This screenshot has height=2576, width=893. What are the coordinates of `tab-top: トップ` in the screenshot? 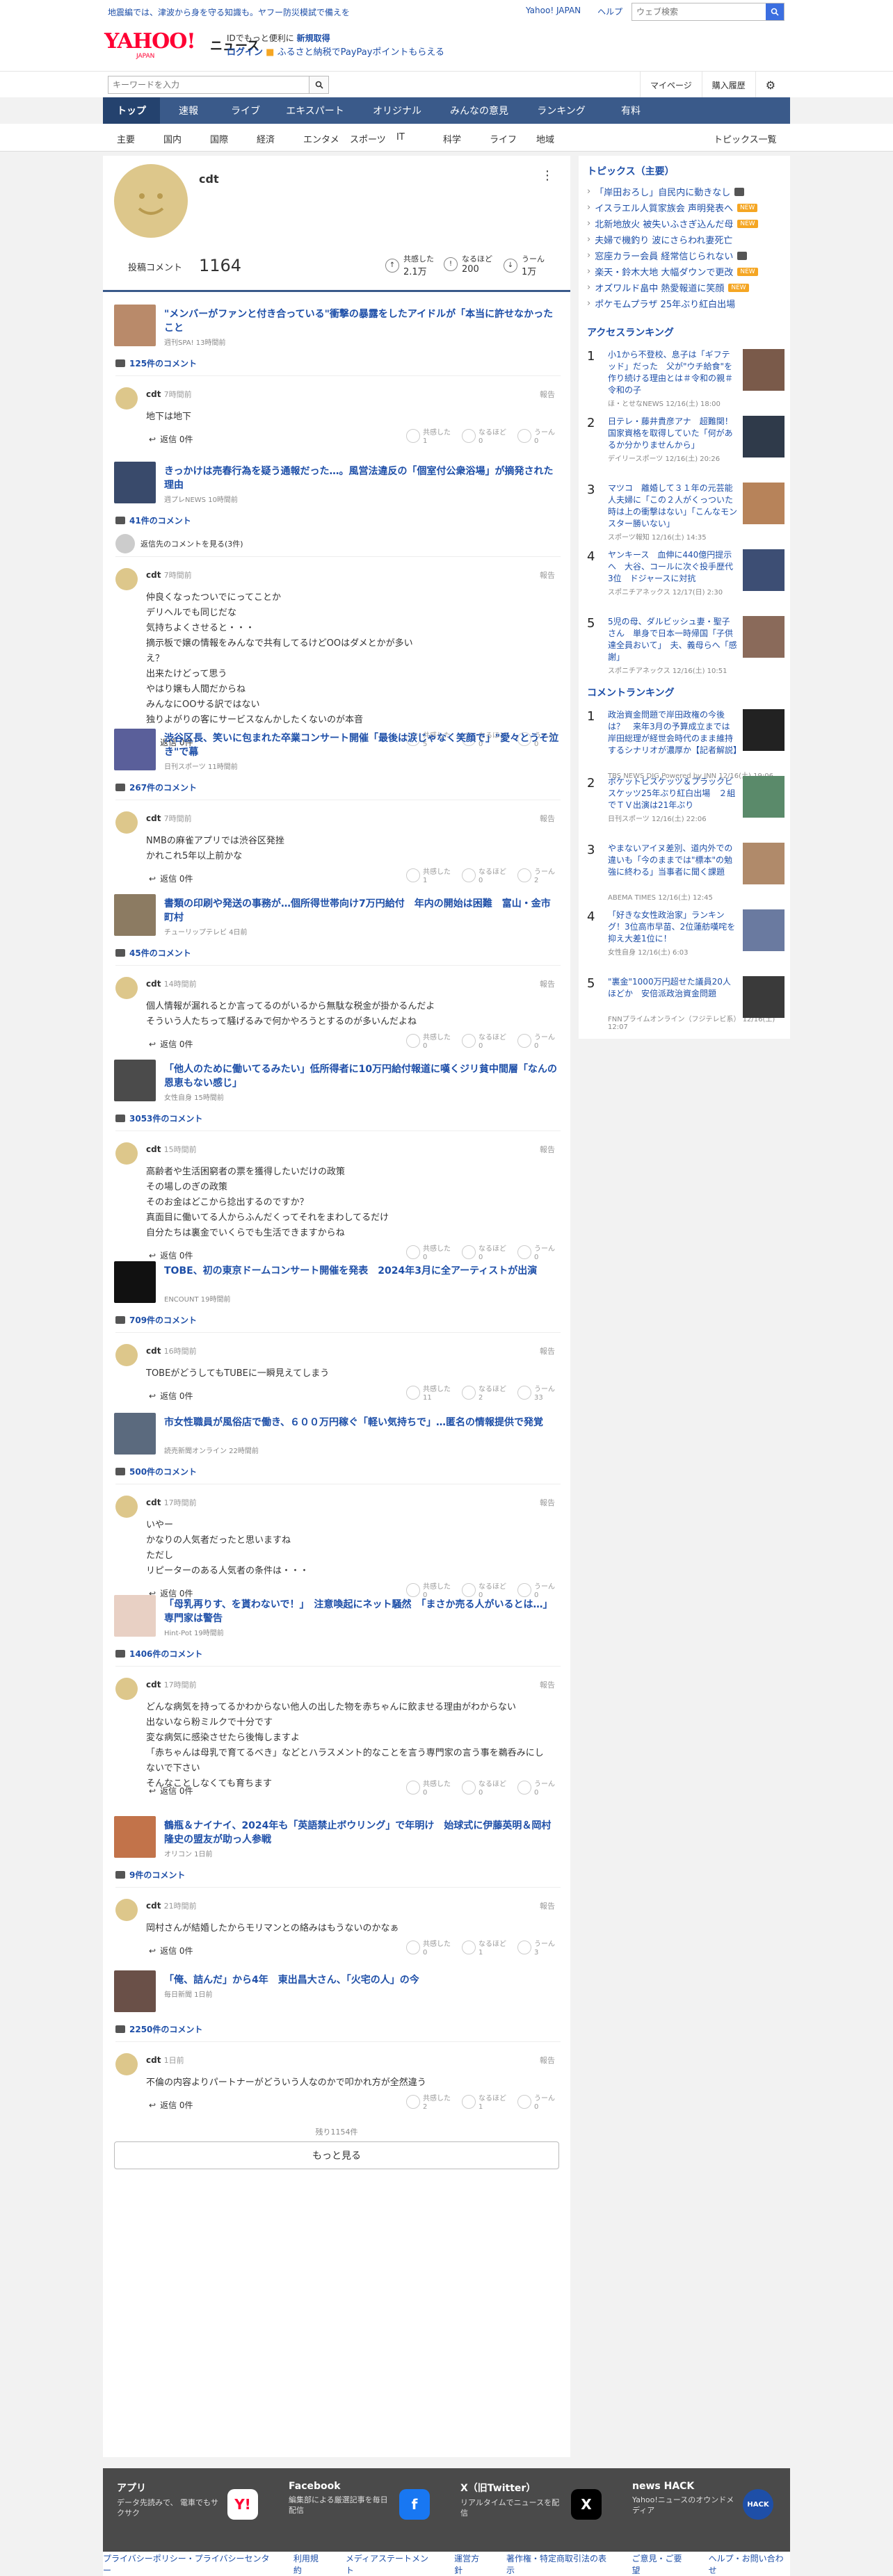 It's located at (131, 110).